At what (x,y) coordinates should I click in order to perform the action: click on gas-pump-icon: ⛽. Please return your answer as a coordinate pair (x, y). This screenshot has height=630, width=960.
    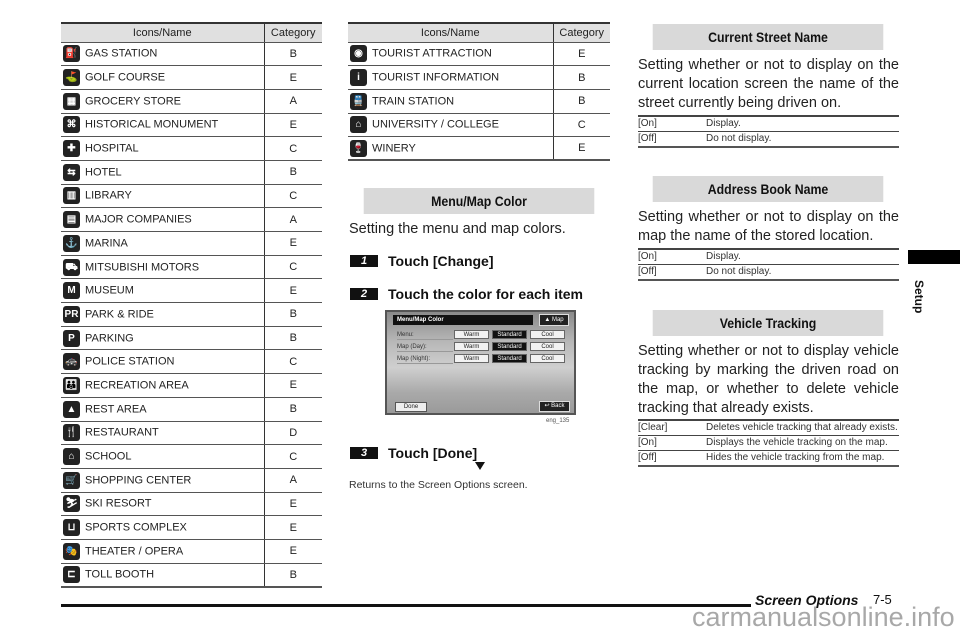
    Looking at the image, I should click on (71, 54).